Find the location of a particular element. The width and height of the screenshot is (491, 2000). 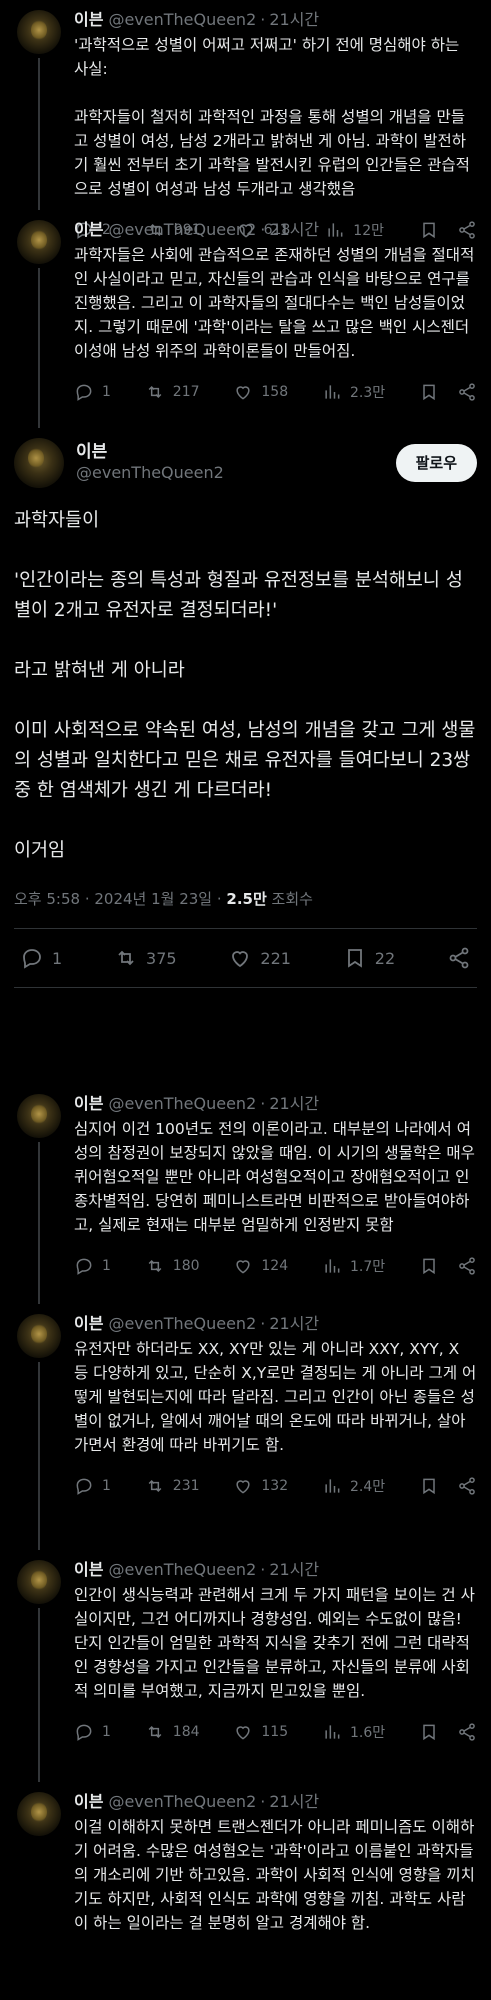

views-button: 1.7만 is located at coordinates (353, 1266).